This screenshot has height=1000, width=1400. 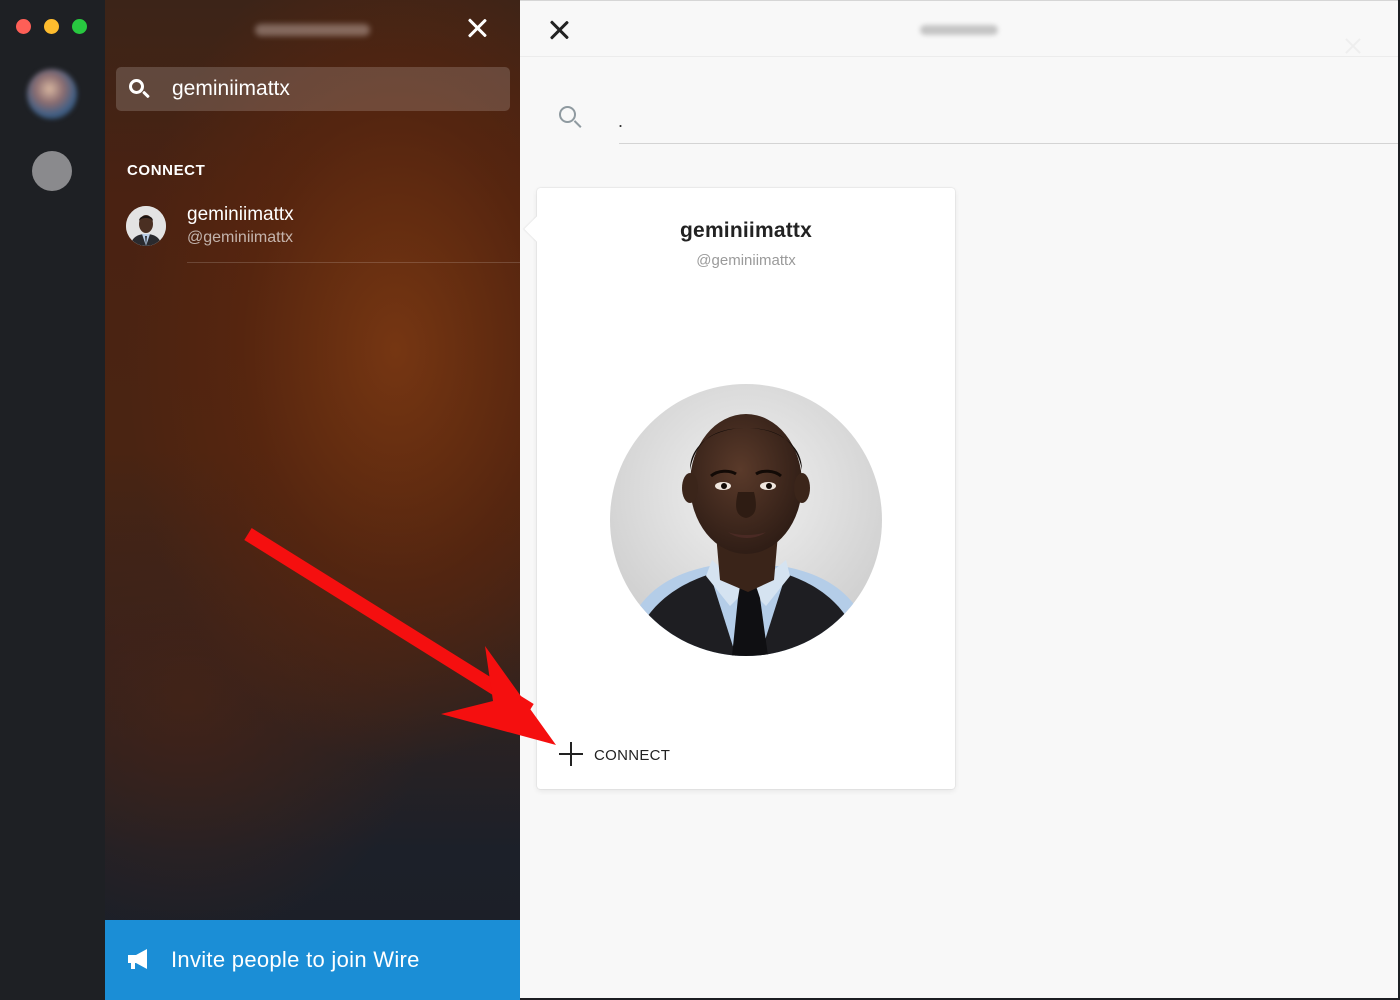 I want to click on profile-handle: @geminiimattx, so click(x=746, y=260).